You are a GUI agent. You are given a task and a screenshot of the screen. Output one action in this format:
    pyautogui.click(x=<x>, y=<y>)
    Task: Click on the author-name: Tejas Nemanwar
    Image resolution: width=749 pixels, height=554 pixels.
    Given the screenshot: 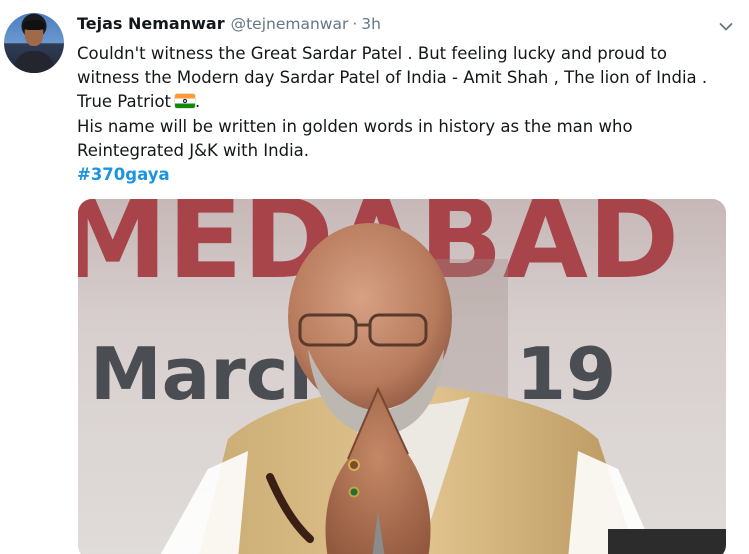 What is the action you would take?
    pyautogui.click(x=151, y=23)
    